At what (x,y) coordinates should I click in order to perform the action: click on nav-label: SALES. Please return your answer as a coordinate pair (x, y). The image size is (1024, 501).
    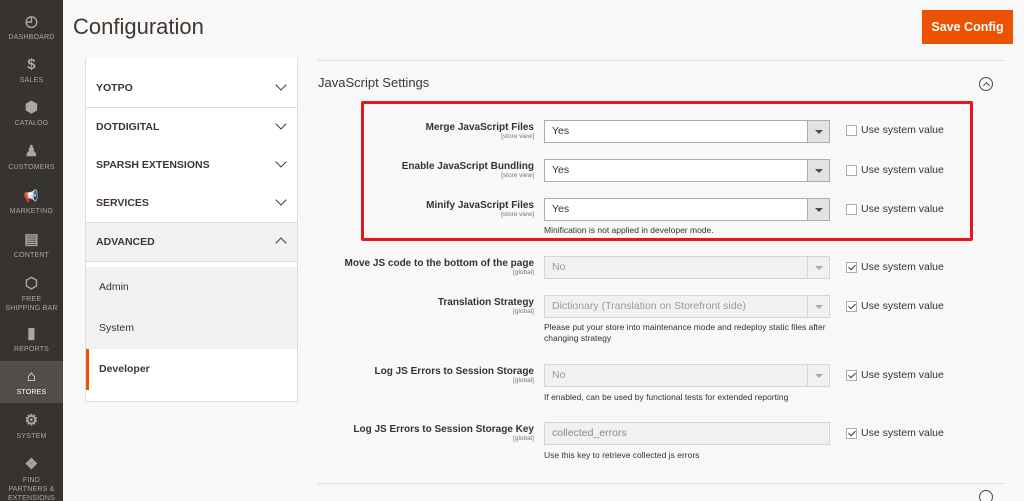
    Looking at the image, I should click on (31, 80).